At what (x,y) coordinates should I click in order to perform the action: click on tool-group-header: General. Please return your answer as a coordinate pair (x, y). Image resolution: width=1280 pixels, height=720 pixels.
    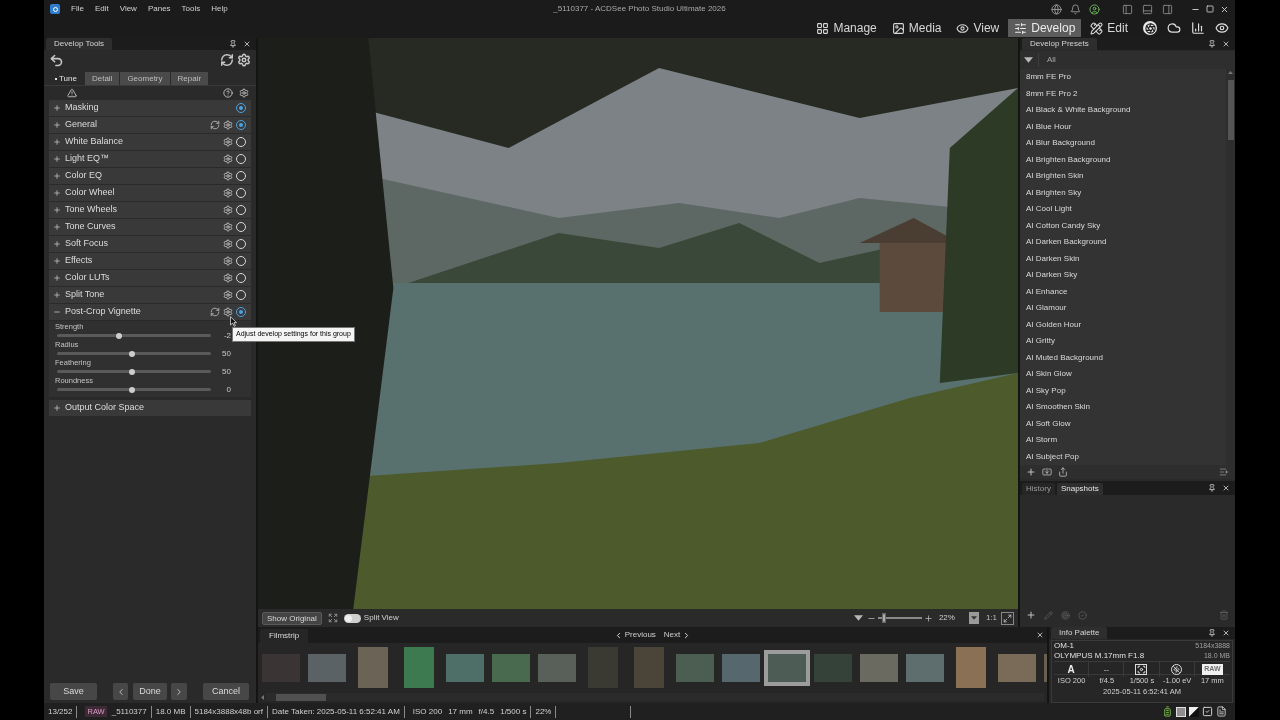
    Looking at the image, I should click on (150, 125).